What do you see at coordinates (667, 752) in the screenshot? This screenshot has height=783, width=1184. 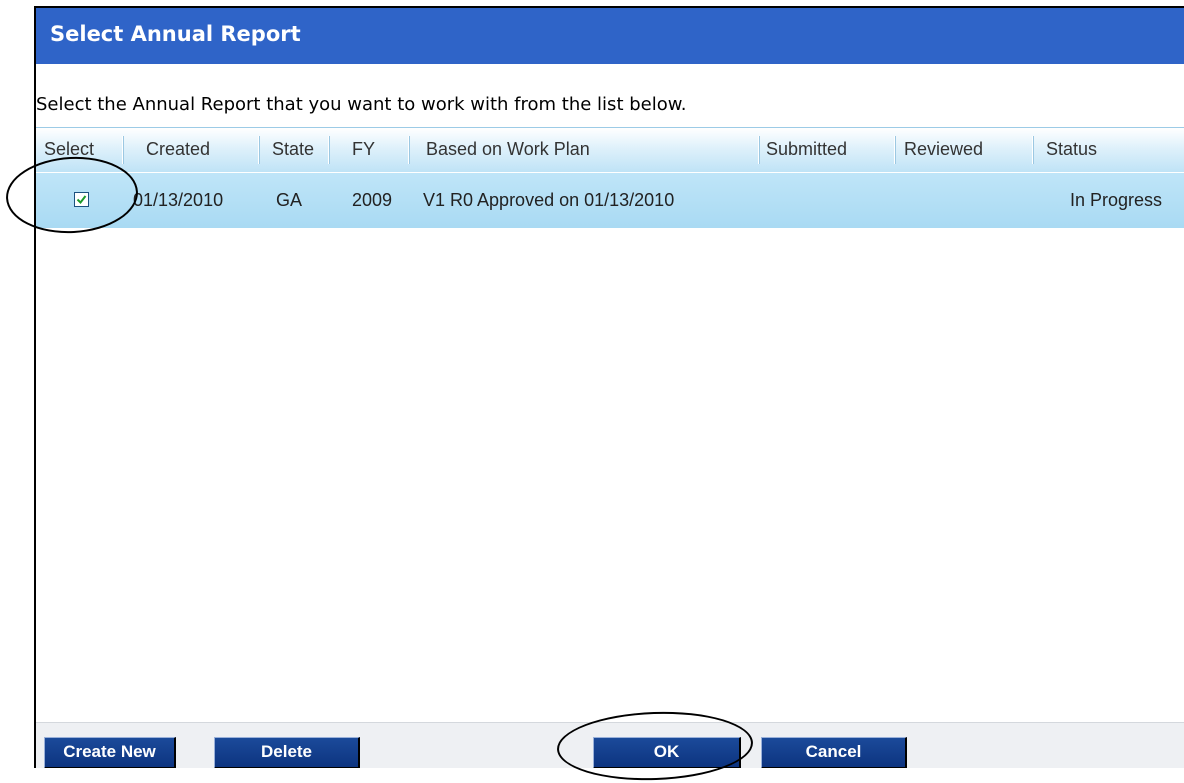 I see `ok-button: OK` at bounding box center [667, 752].